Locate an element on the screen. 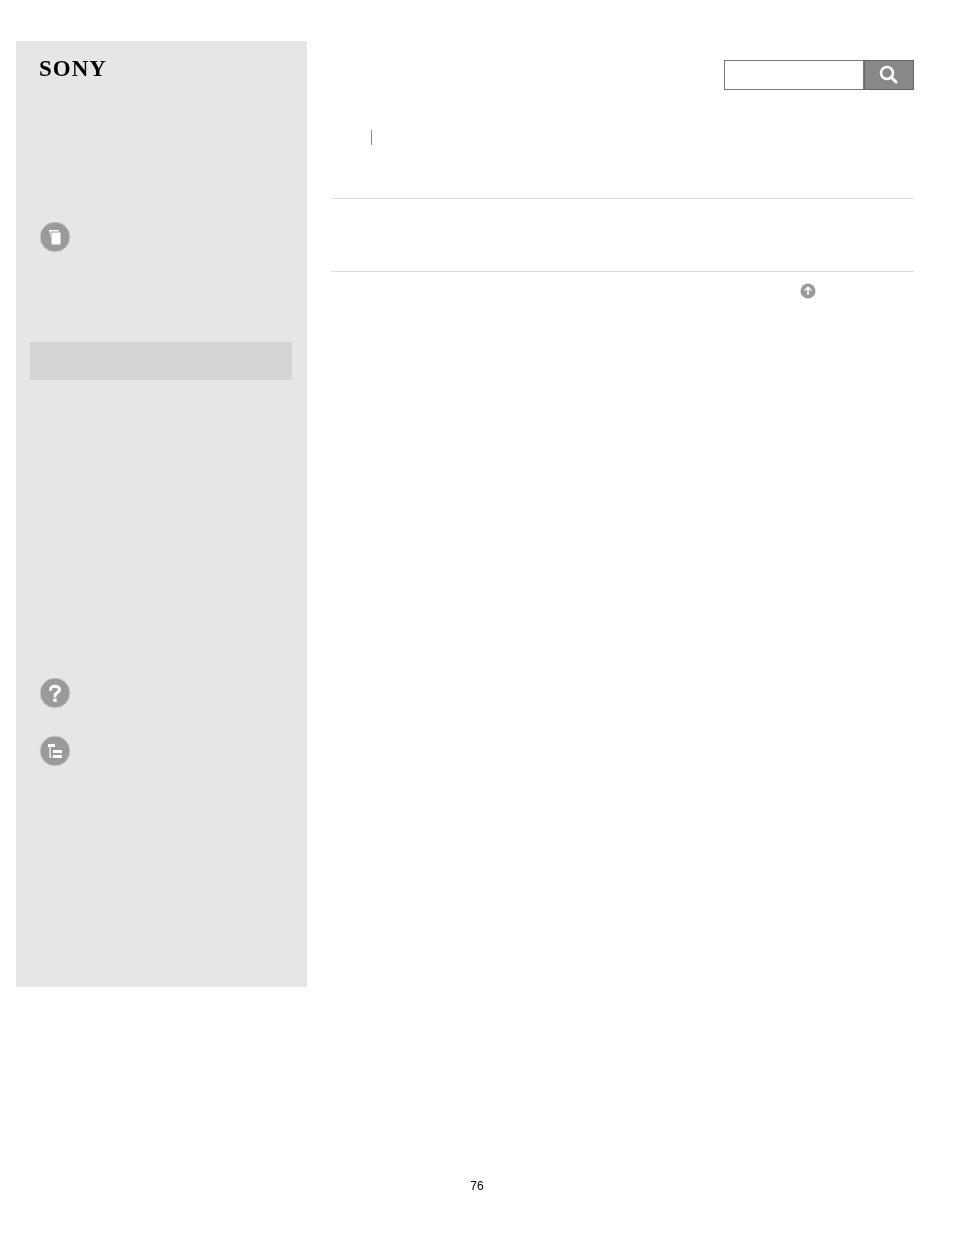  search-icon is located at coordinates (889, 75).